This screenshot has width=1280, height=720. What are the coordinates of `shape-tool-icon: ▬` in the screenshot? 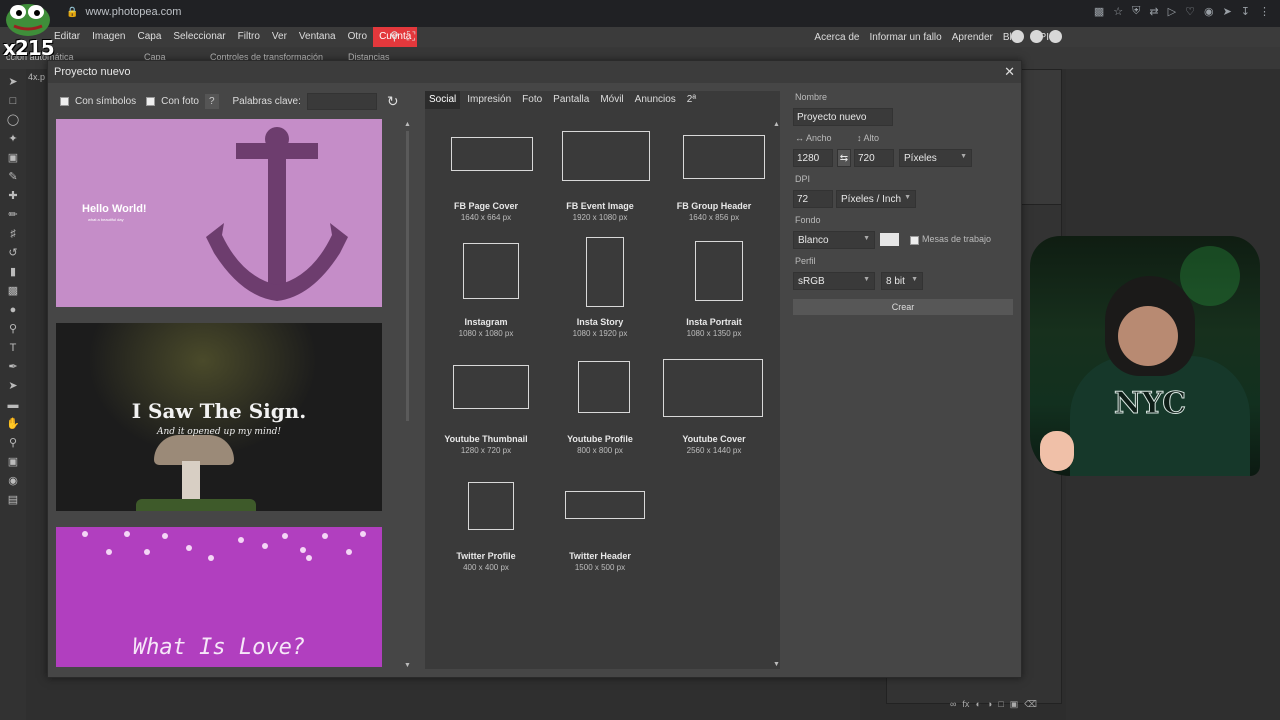 It's located at (13, 405).